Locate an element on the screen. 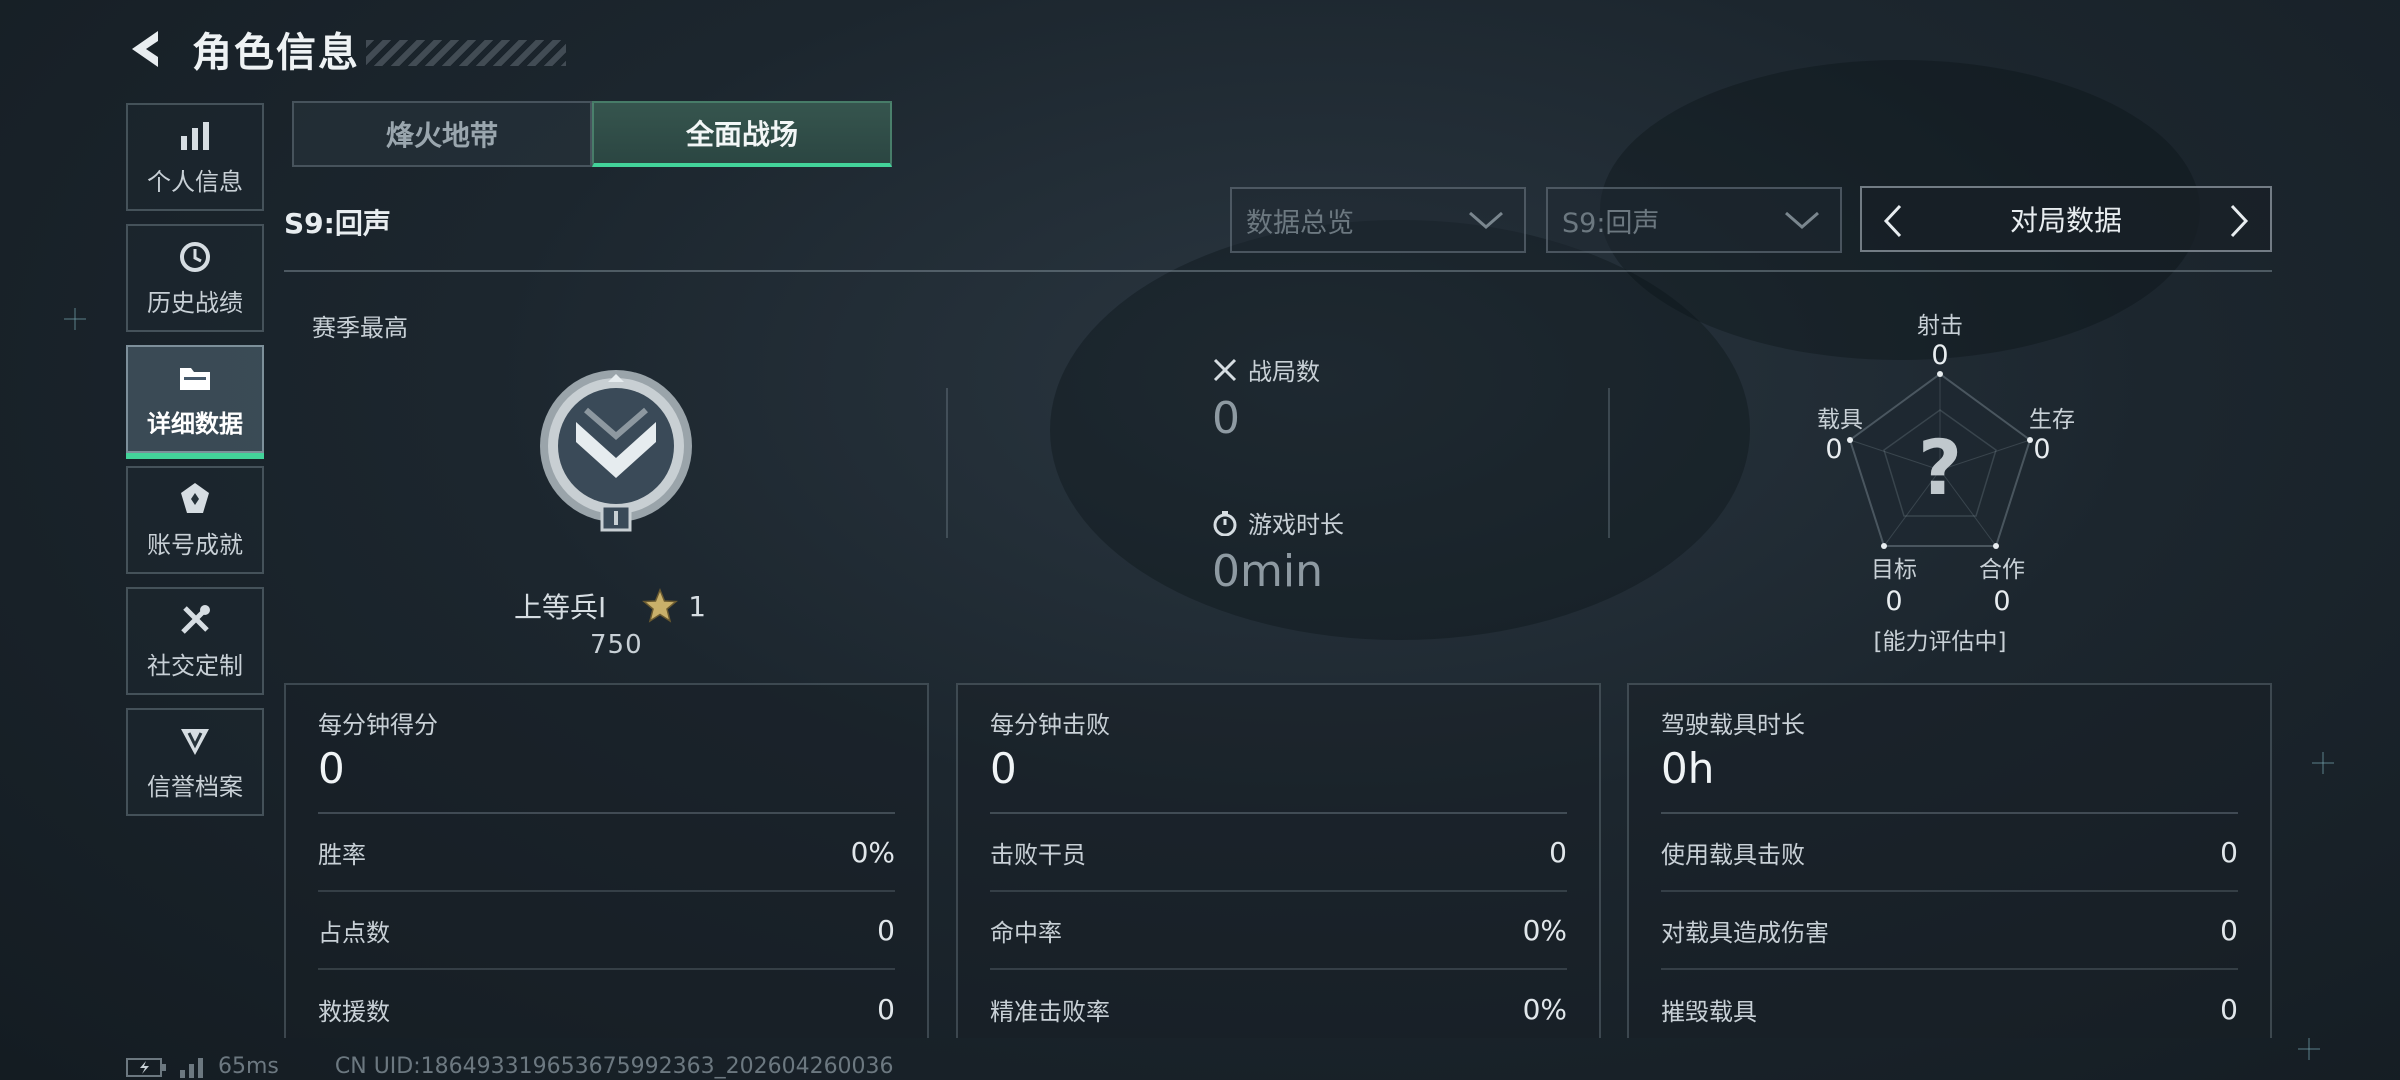 This screenshot has height=1080, width=2400. category-select: 数据总览 is located at coordinates (1378, 220).